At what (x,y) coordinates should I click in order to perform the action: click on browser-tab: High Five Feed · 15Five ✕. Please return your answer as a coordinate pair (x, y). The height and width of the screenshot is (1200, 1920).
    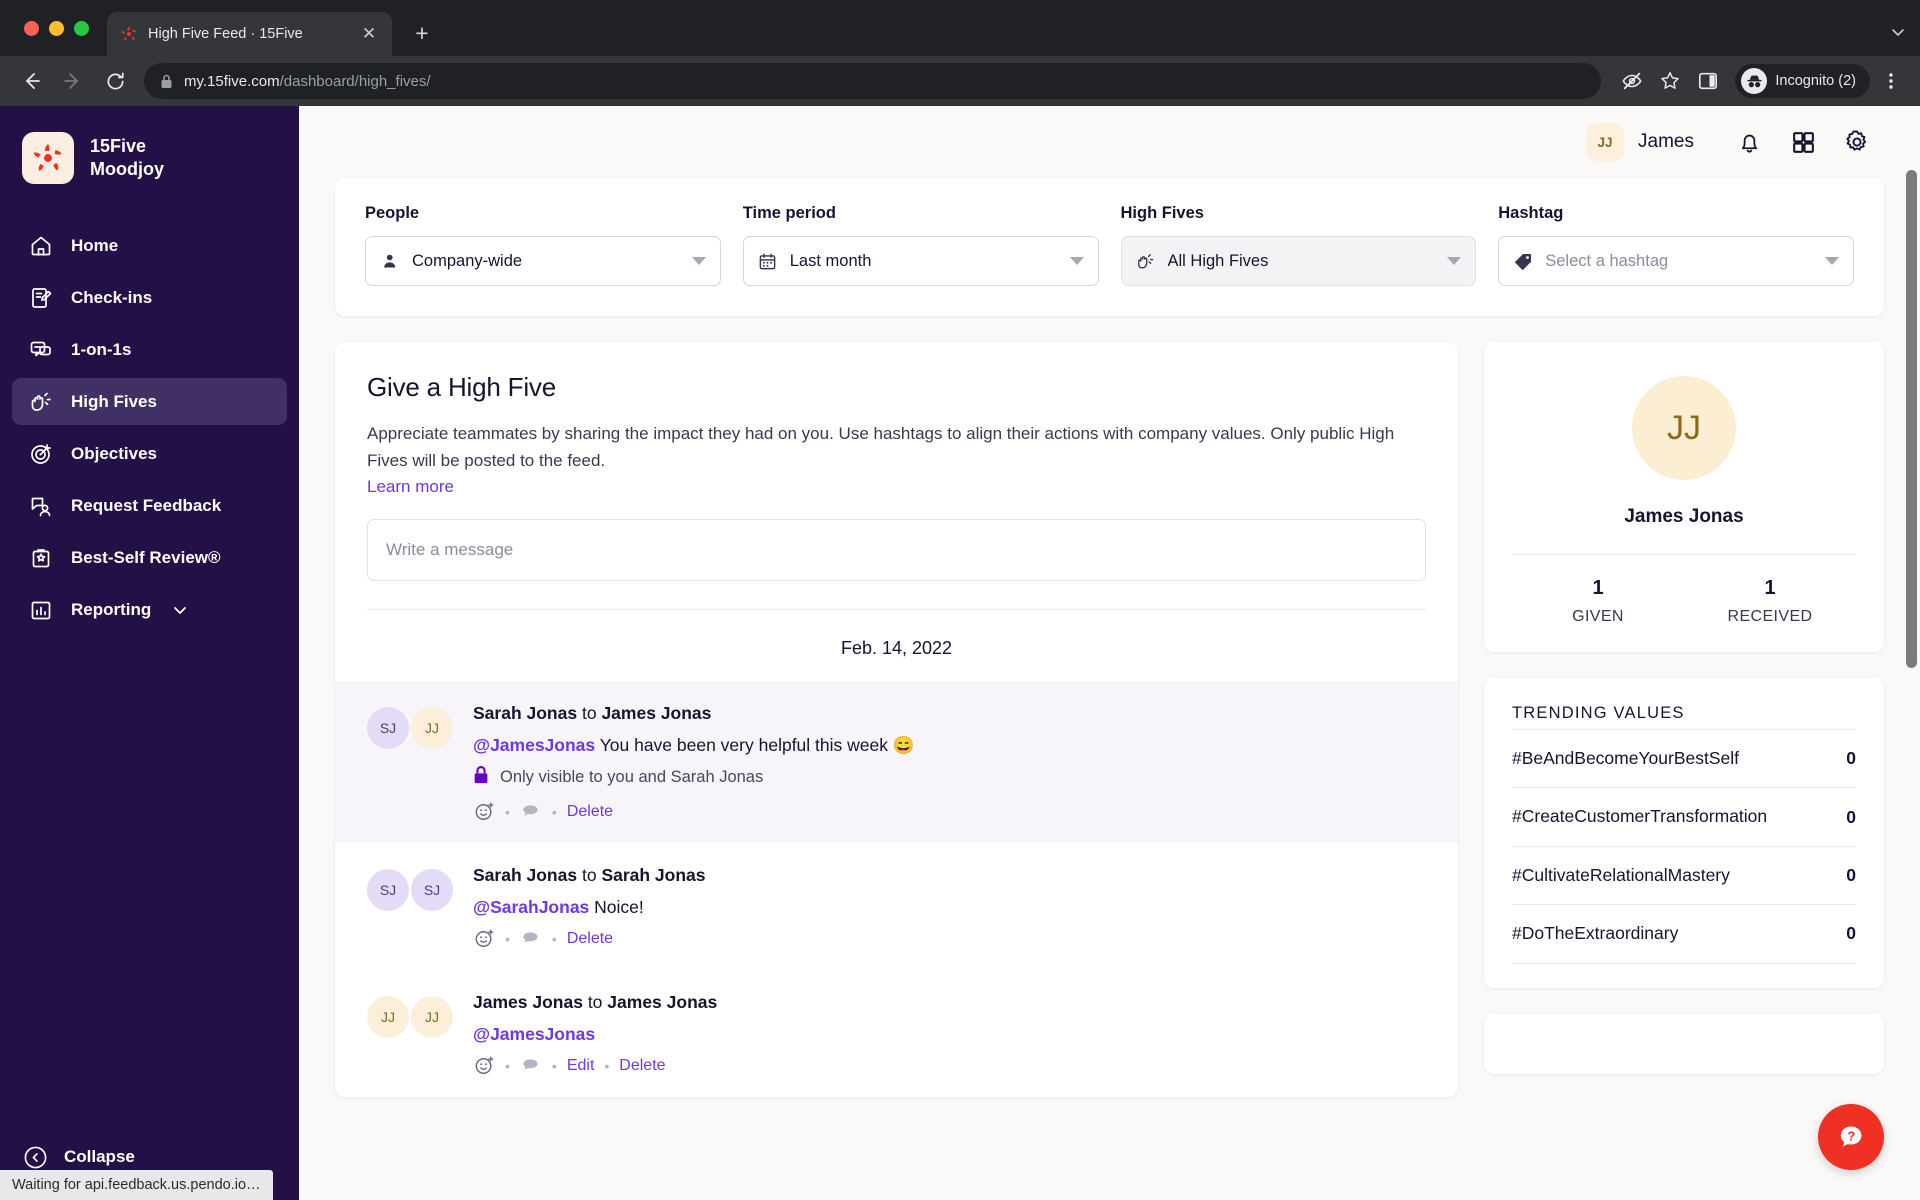
    Looking at the image, I should click on (249, 34).